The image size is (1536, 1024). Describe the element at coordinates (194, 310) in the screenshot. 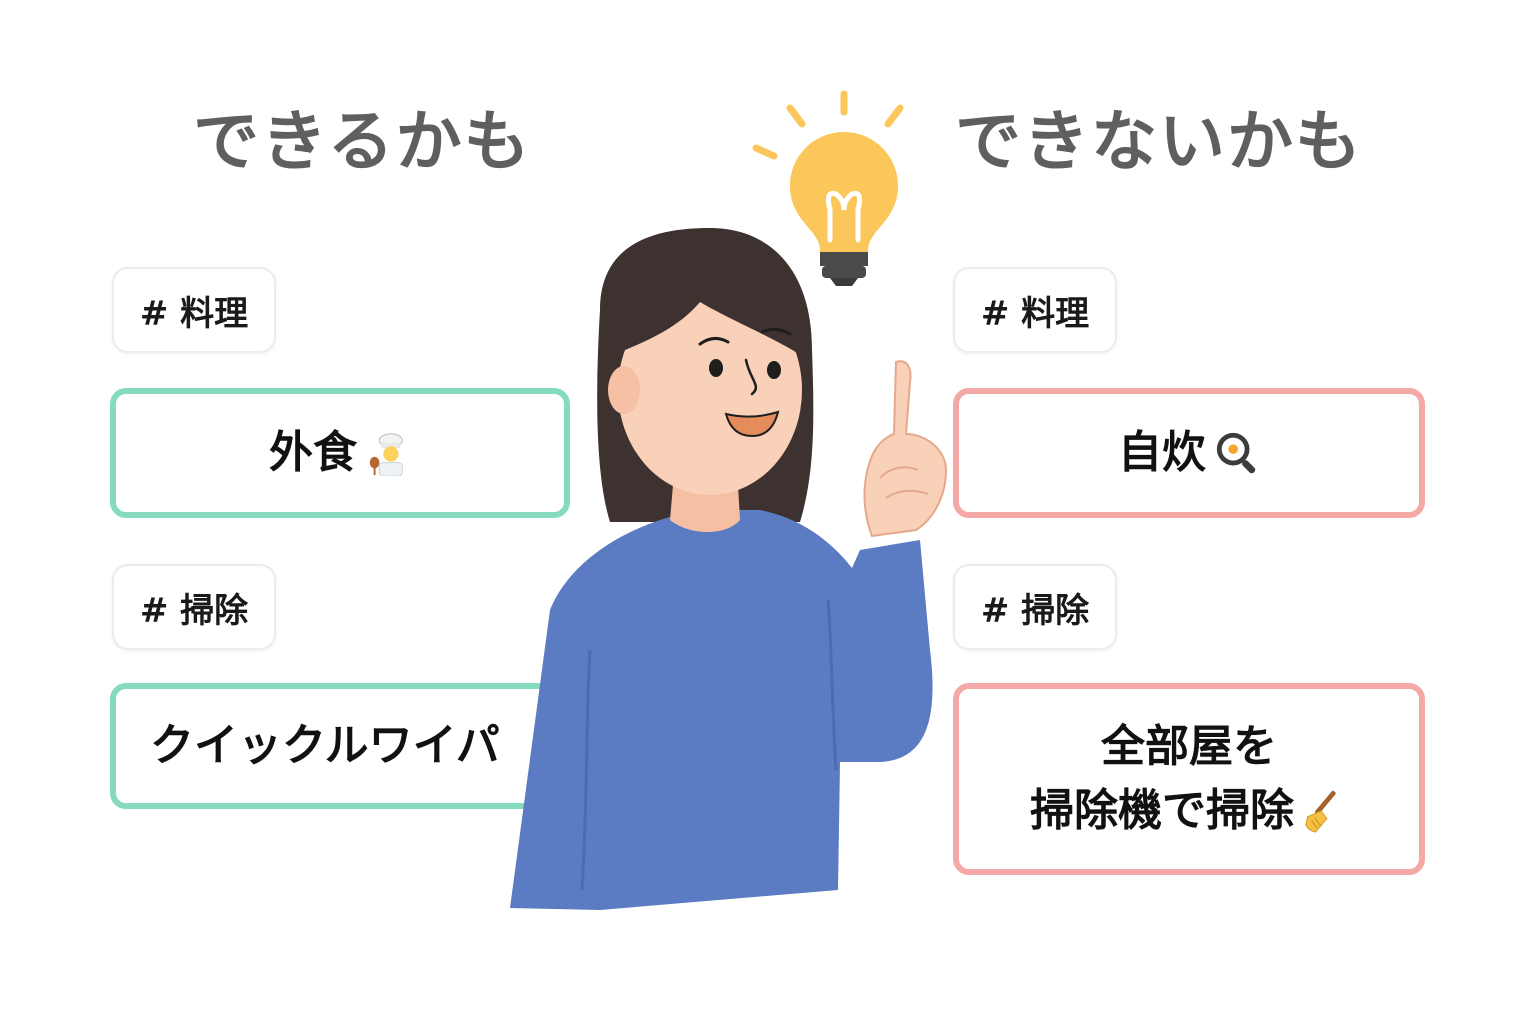

I see `tag-cooking-left: # 料理` at that location.